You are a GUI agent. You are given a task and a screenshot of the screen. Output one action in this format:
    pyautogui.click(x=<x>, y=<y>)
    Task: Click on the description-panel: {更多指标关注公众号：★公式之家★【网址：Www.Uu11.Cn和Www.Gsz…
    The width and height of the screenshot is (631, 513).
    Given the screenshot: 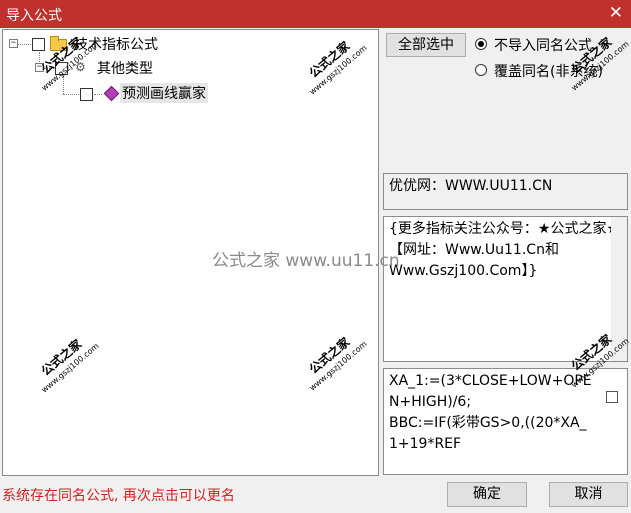 What is the action you would take?
    pyautogui.click(x=505, y=289)
    